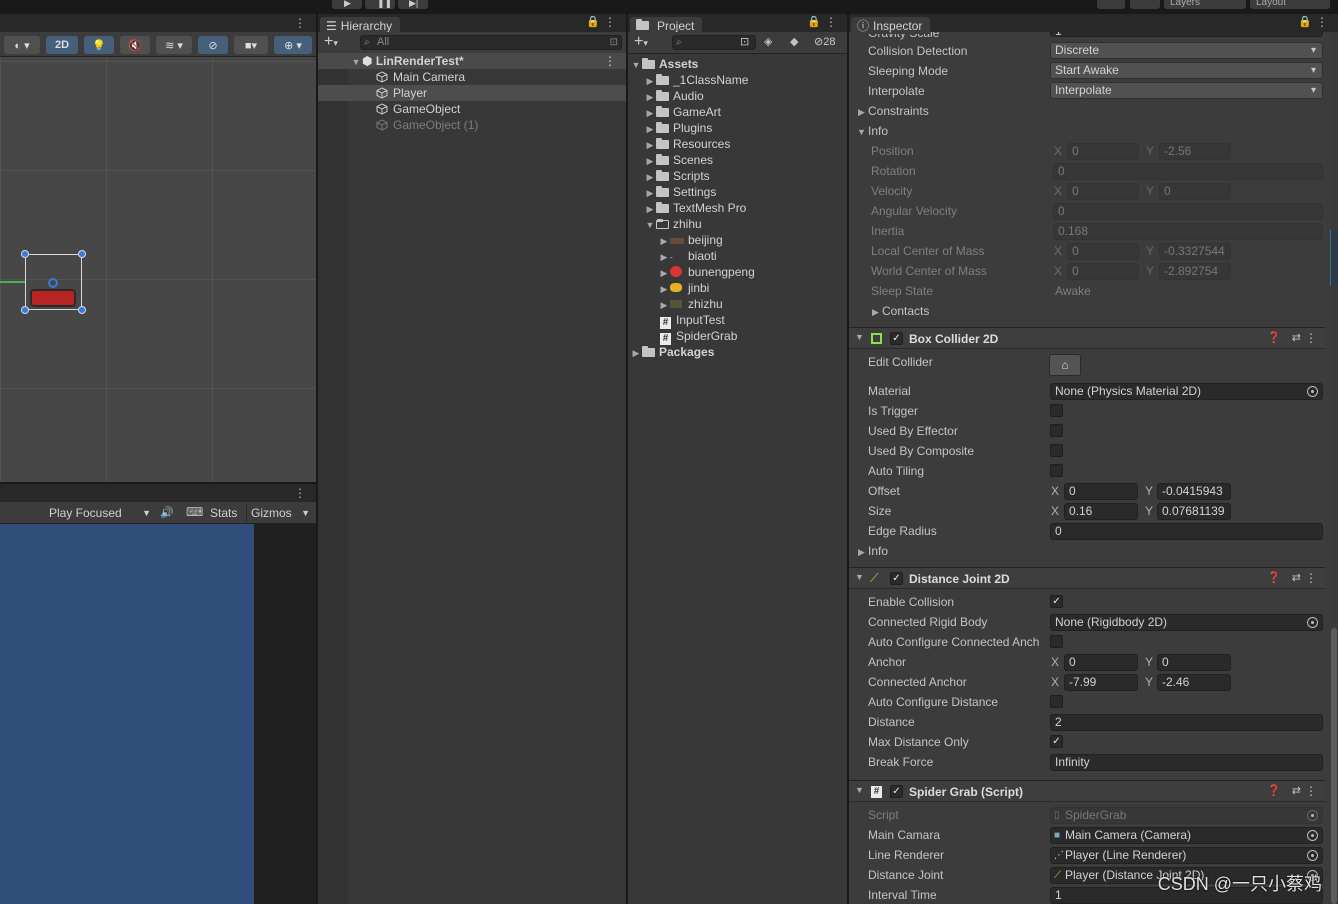 Image resolution: width=1338 pixels, height=904 pixels. What do you see at coordinates (1186, 622) in the screenshot?
I see `connected-rb-field: None (Rigidbody 2D)` at bounding box center [1186, 622].